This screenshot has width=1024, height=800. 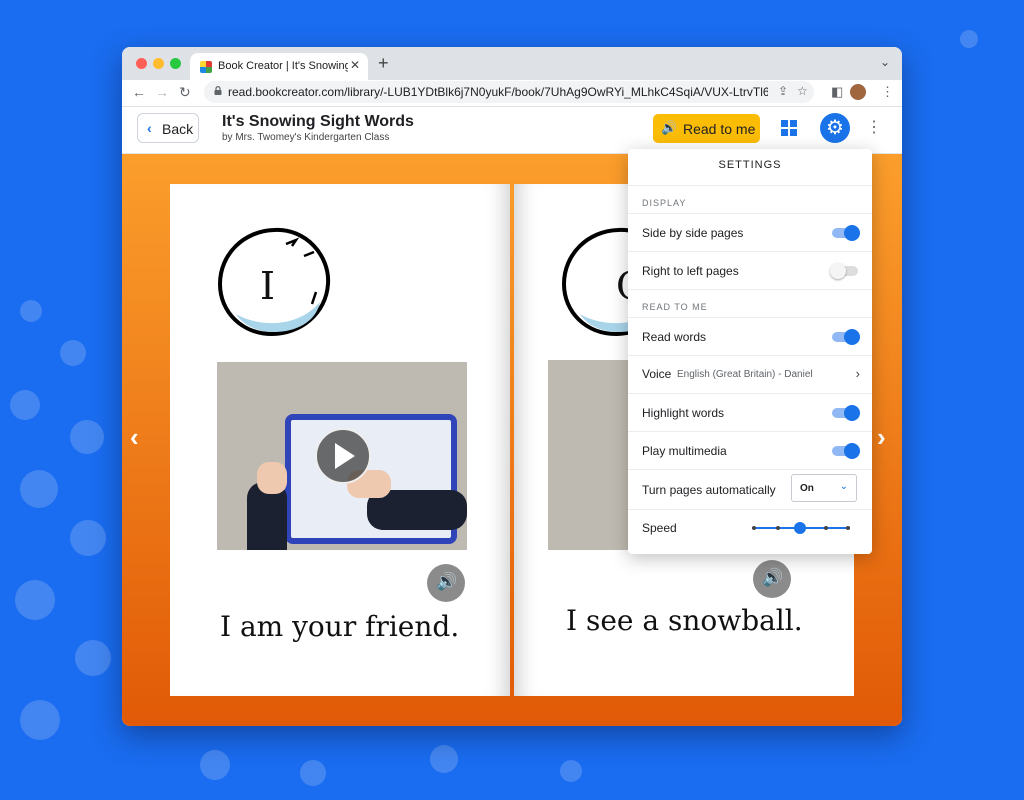 I want to click on back-arrow-icon: ←, so click(x=139, y=92).